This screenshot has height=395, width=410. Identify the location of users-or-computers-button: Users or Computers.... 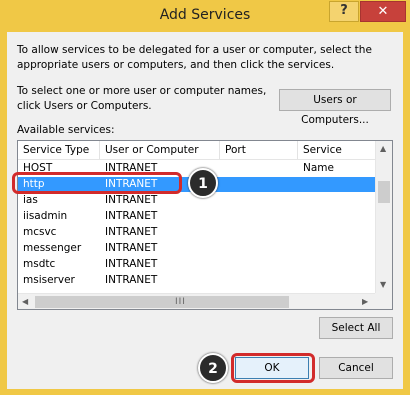
(335, 107).